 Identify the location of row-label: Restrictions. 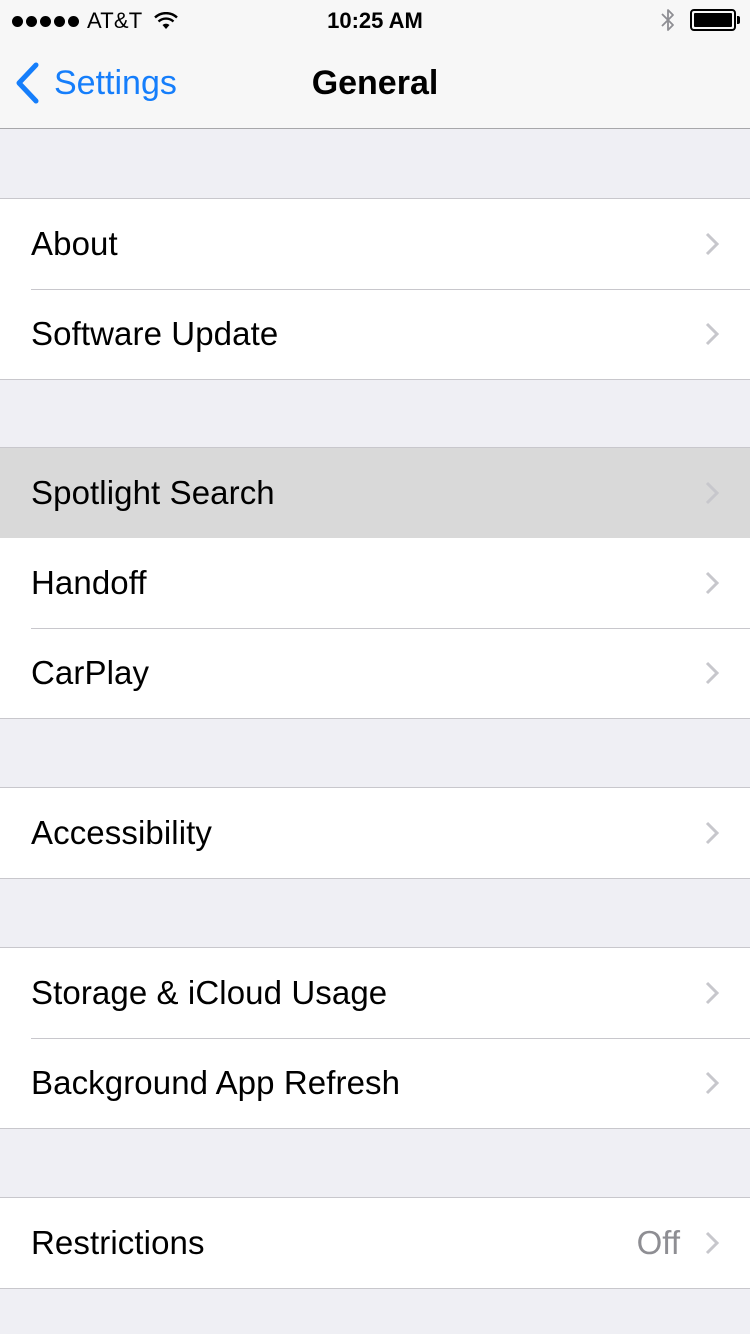
(118, 1242).